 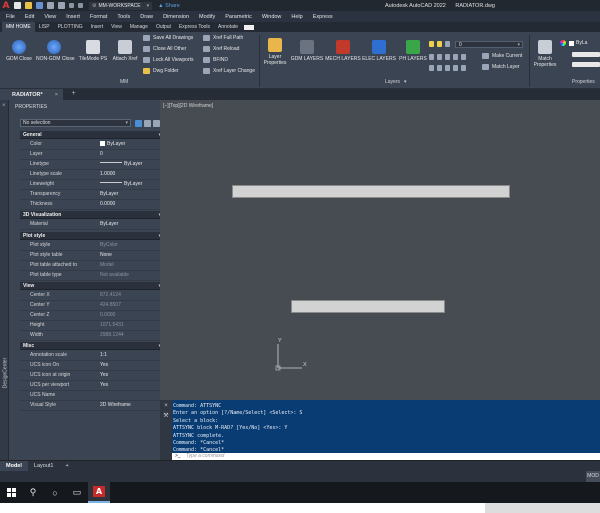 I want to click on menu-draw: Draw, so click(x=146, y=17).